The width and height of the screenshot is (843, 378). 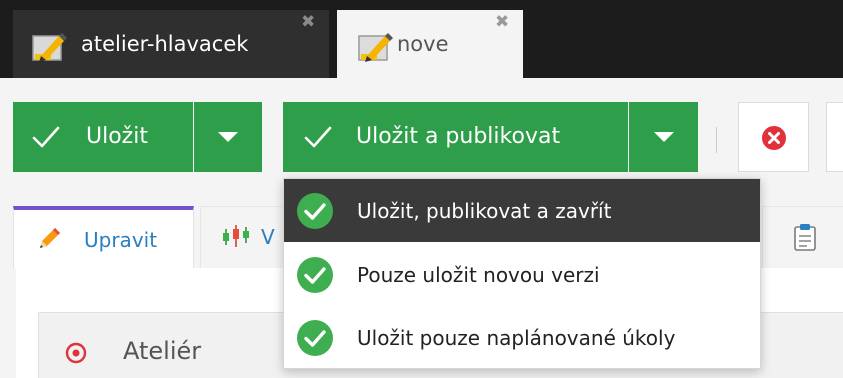 What do you see at coordinates (716, 140) in the screenshot?
I see `toolbar-divider` at bounding box center [716, 140].